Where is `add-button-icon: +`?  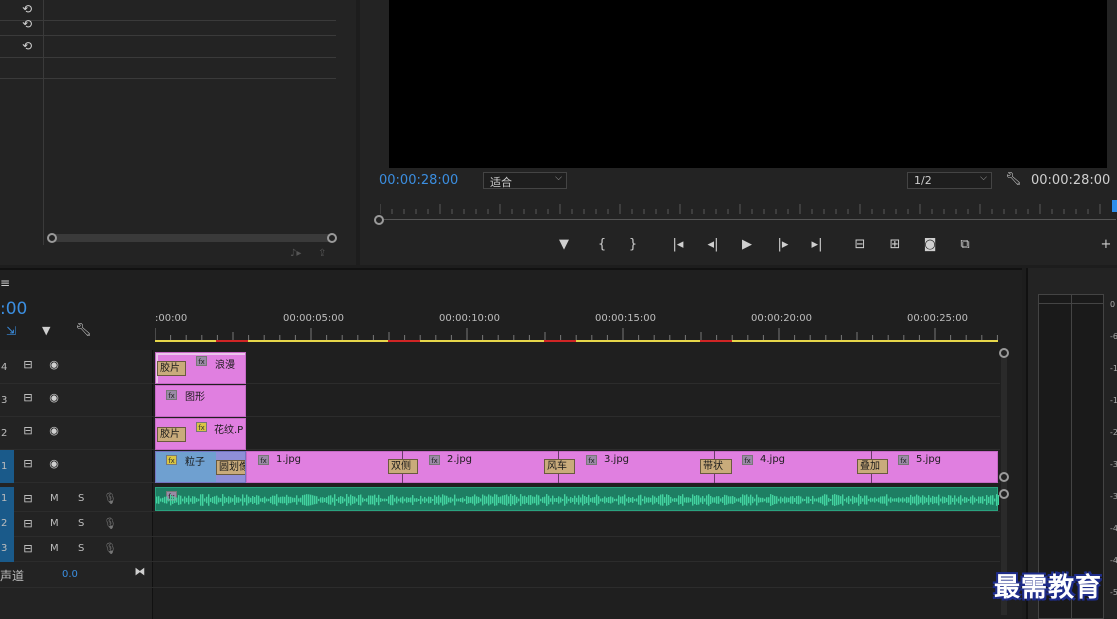 add-button-icon: + is located at coordinates (1106, 245).